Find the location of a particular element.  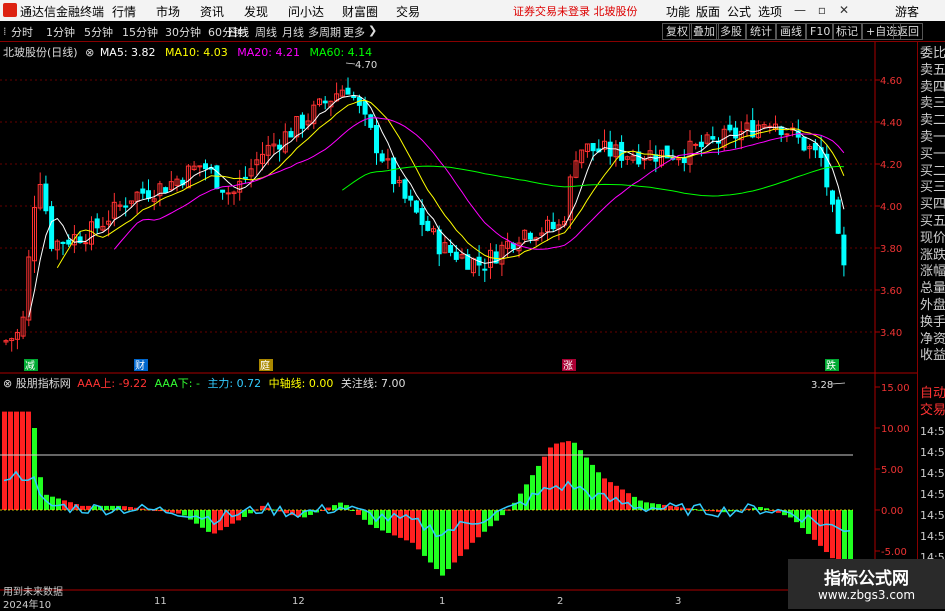

x-axis: 2024年10 11 12 1 2 3 is located at coordinates (437, 603).